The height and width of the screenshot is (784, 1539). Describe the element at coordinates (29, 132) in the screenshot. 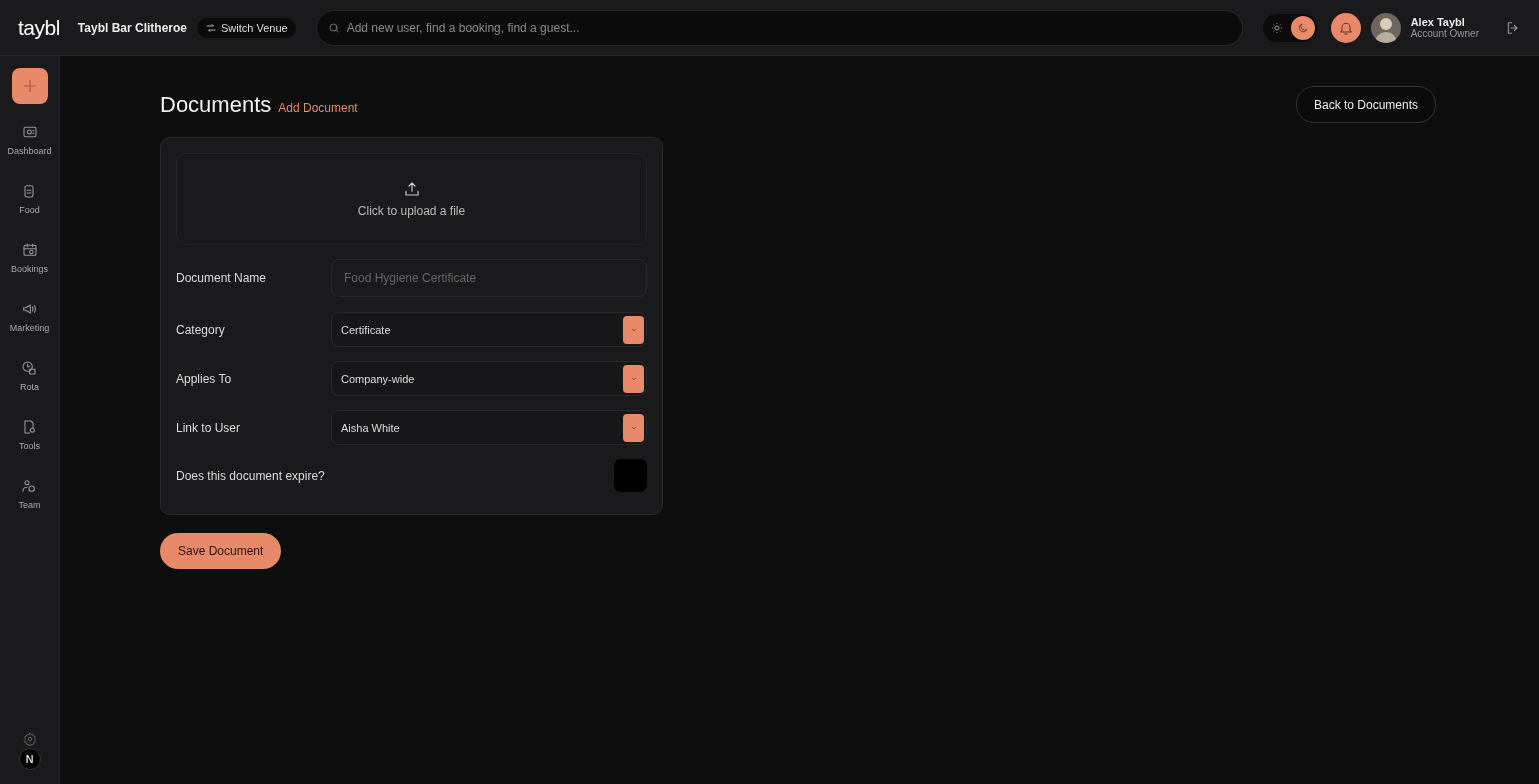

I see `monitor-icon` at that location.